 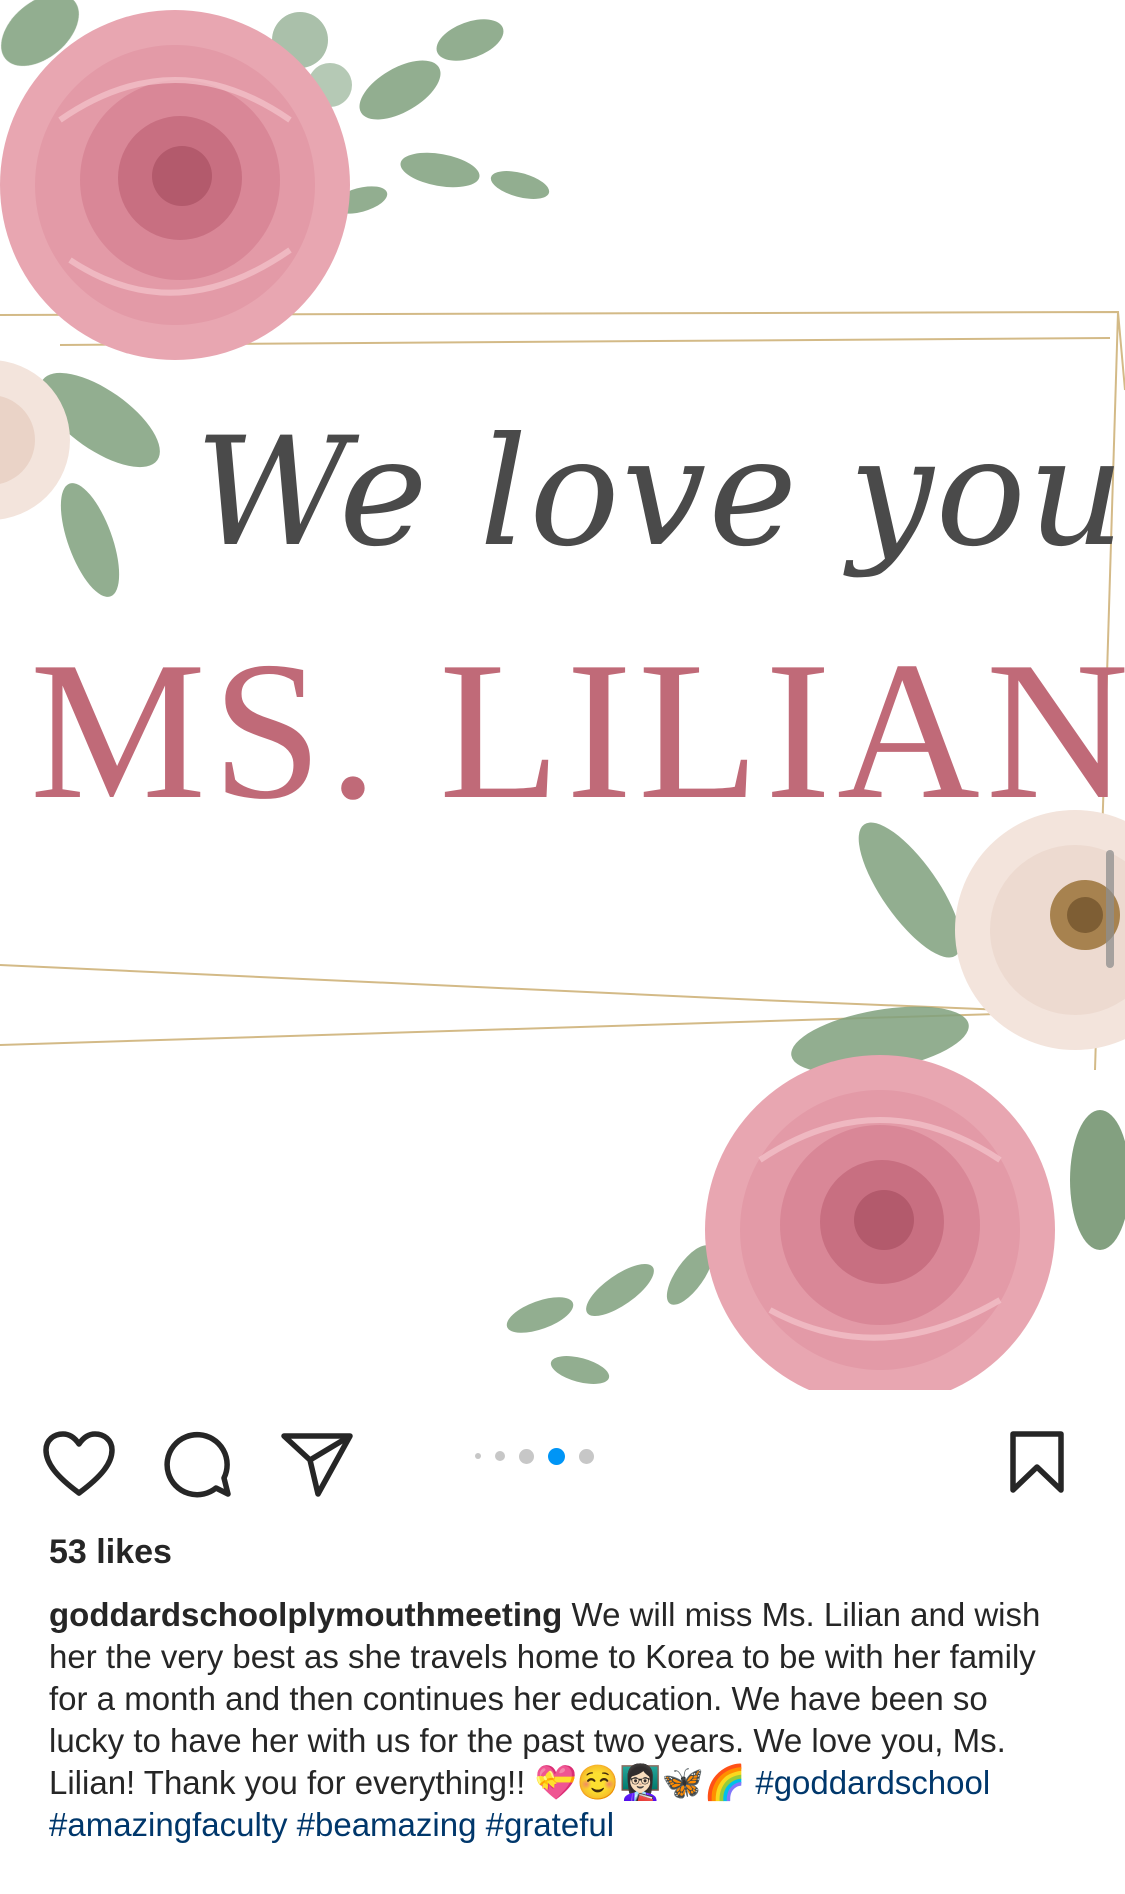 I want to click on heart-icon, so click(x=79, y=1463).